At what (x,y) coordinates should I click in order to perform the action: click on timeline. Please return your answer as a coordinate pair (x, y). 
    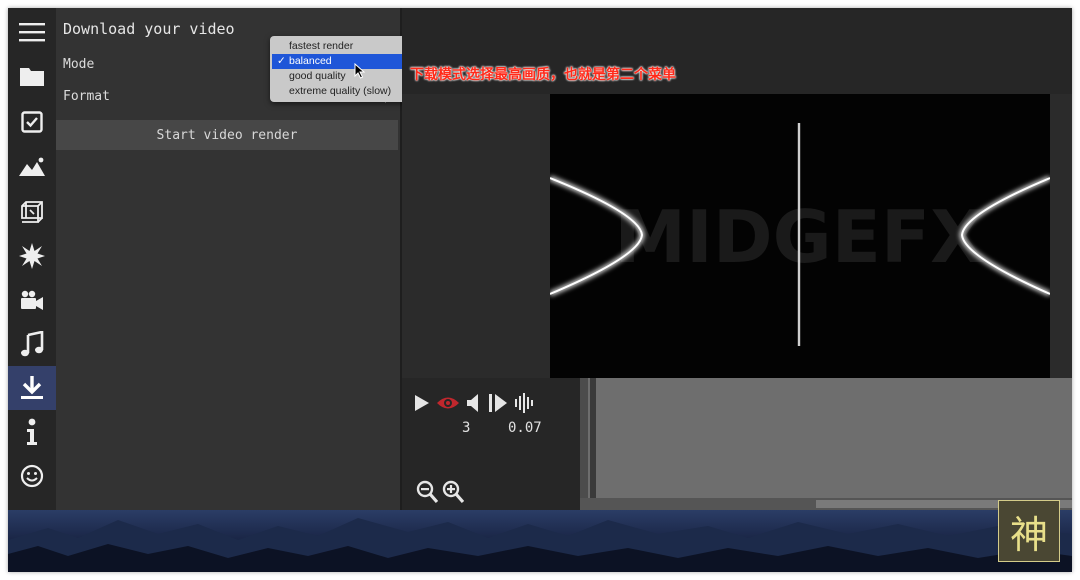
    Looking at the image, I should click on (826, 444).